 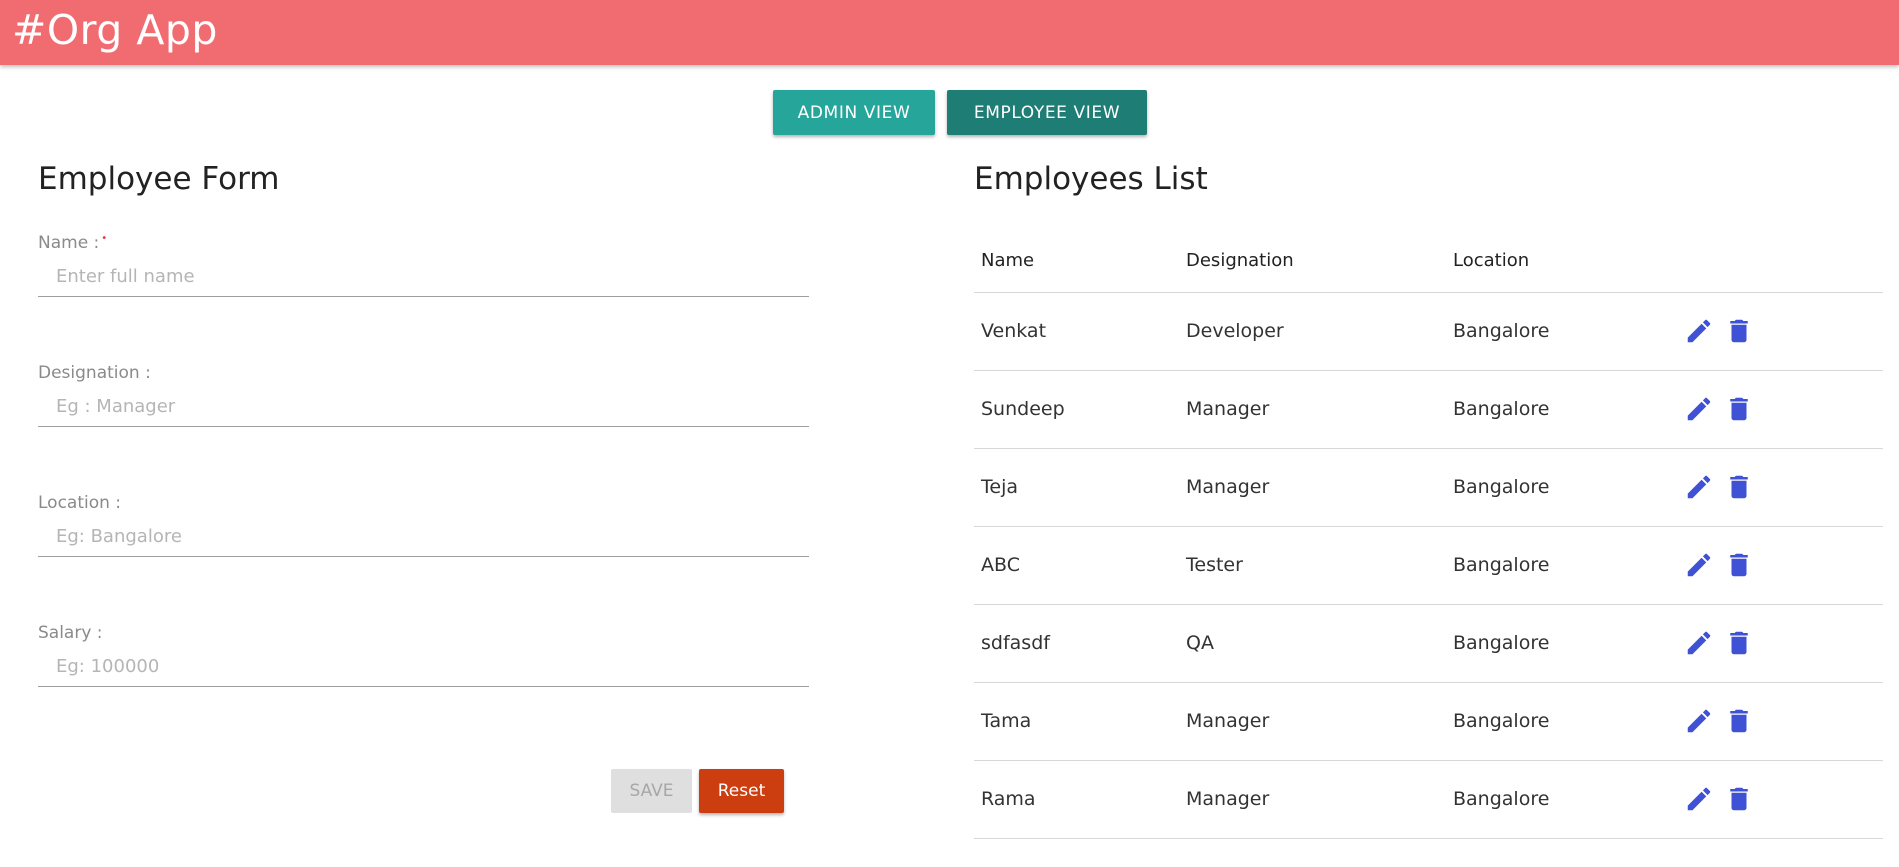 I want to click on reset-button: Reset, so click(x=741, y=791).